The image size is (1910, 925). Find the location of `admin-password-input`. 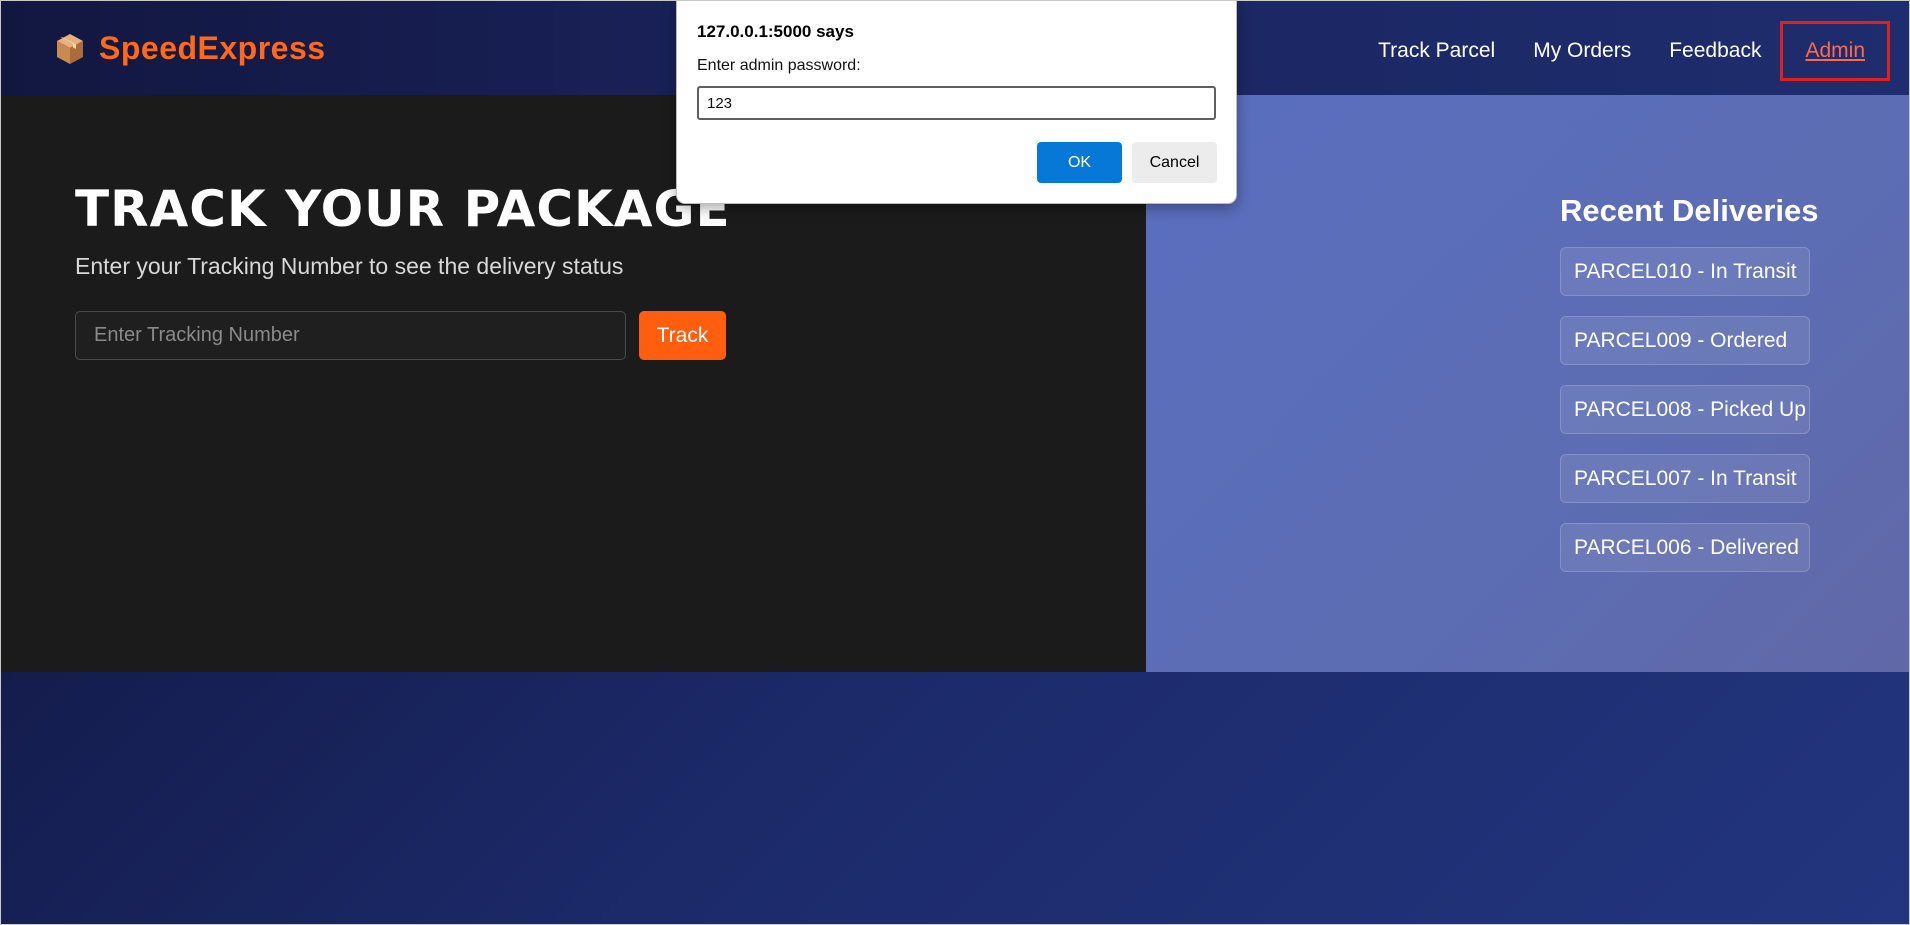

admin-password-input is located at coordinates (956, 103).